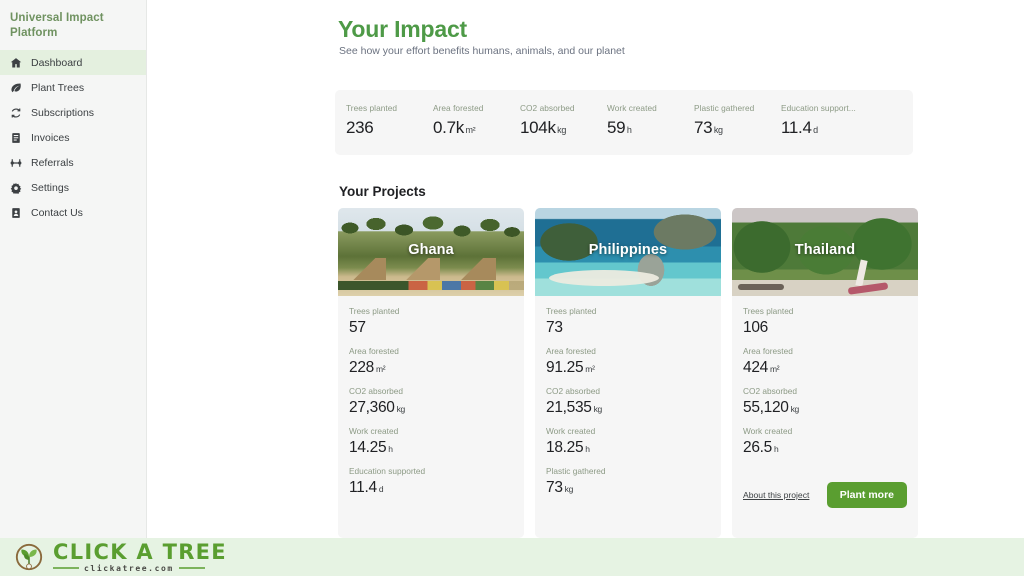 This screenshot has height=576, width=1024. I want to click on metric-value: 73 kg, so click(628, 488).